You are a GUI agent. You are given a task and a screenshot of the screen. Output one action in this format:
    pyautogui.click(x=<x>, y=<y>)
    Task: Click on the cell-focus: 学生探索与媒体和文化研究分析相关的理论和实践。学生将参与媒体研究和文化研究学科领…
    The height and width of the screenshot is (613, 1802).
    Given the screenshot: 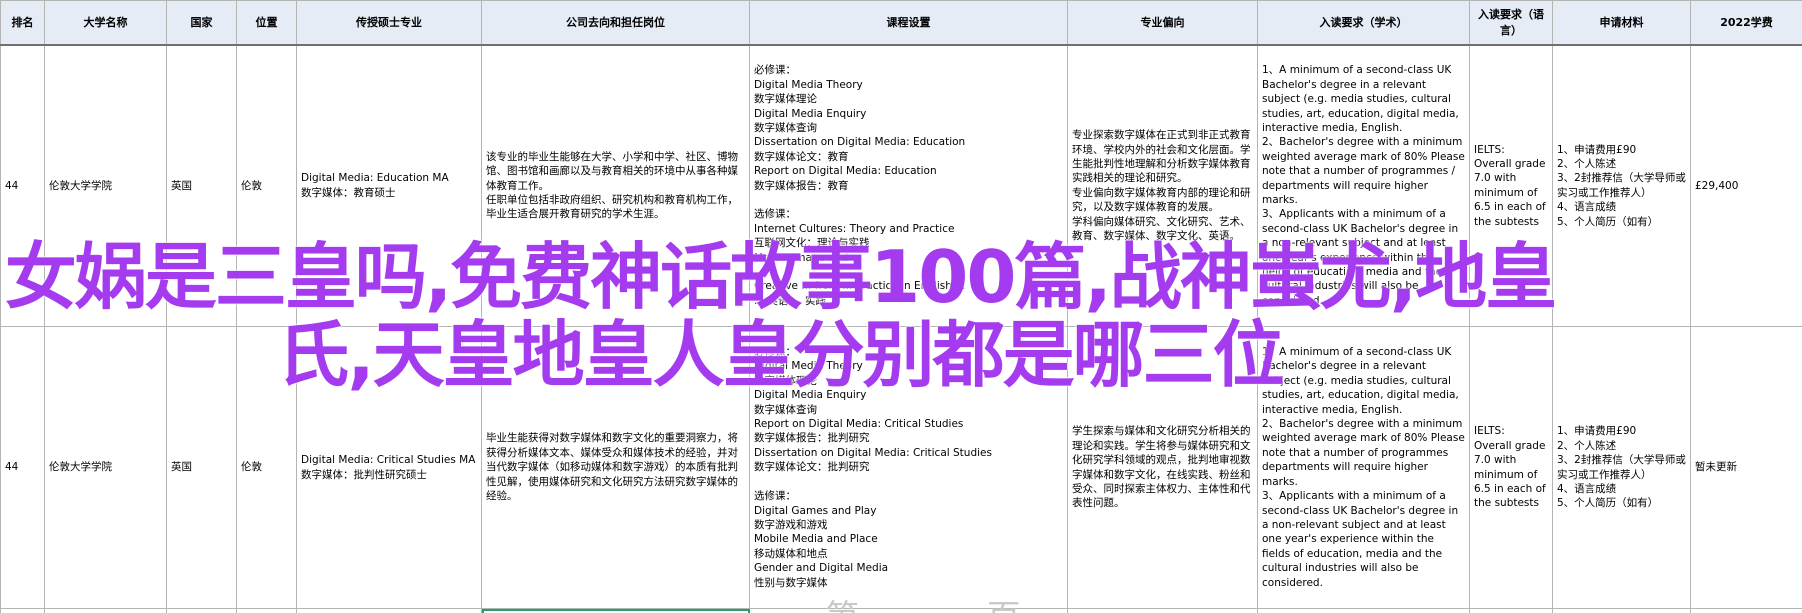 What is the action you would take?
    pyautogui.click(x=1162, y=467)
    